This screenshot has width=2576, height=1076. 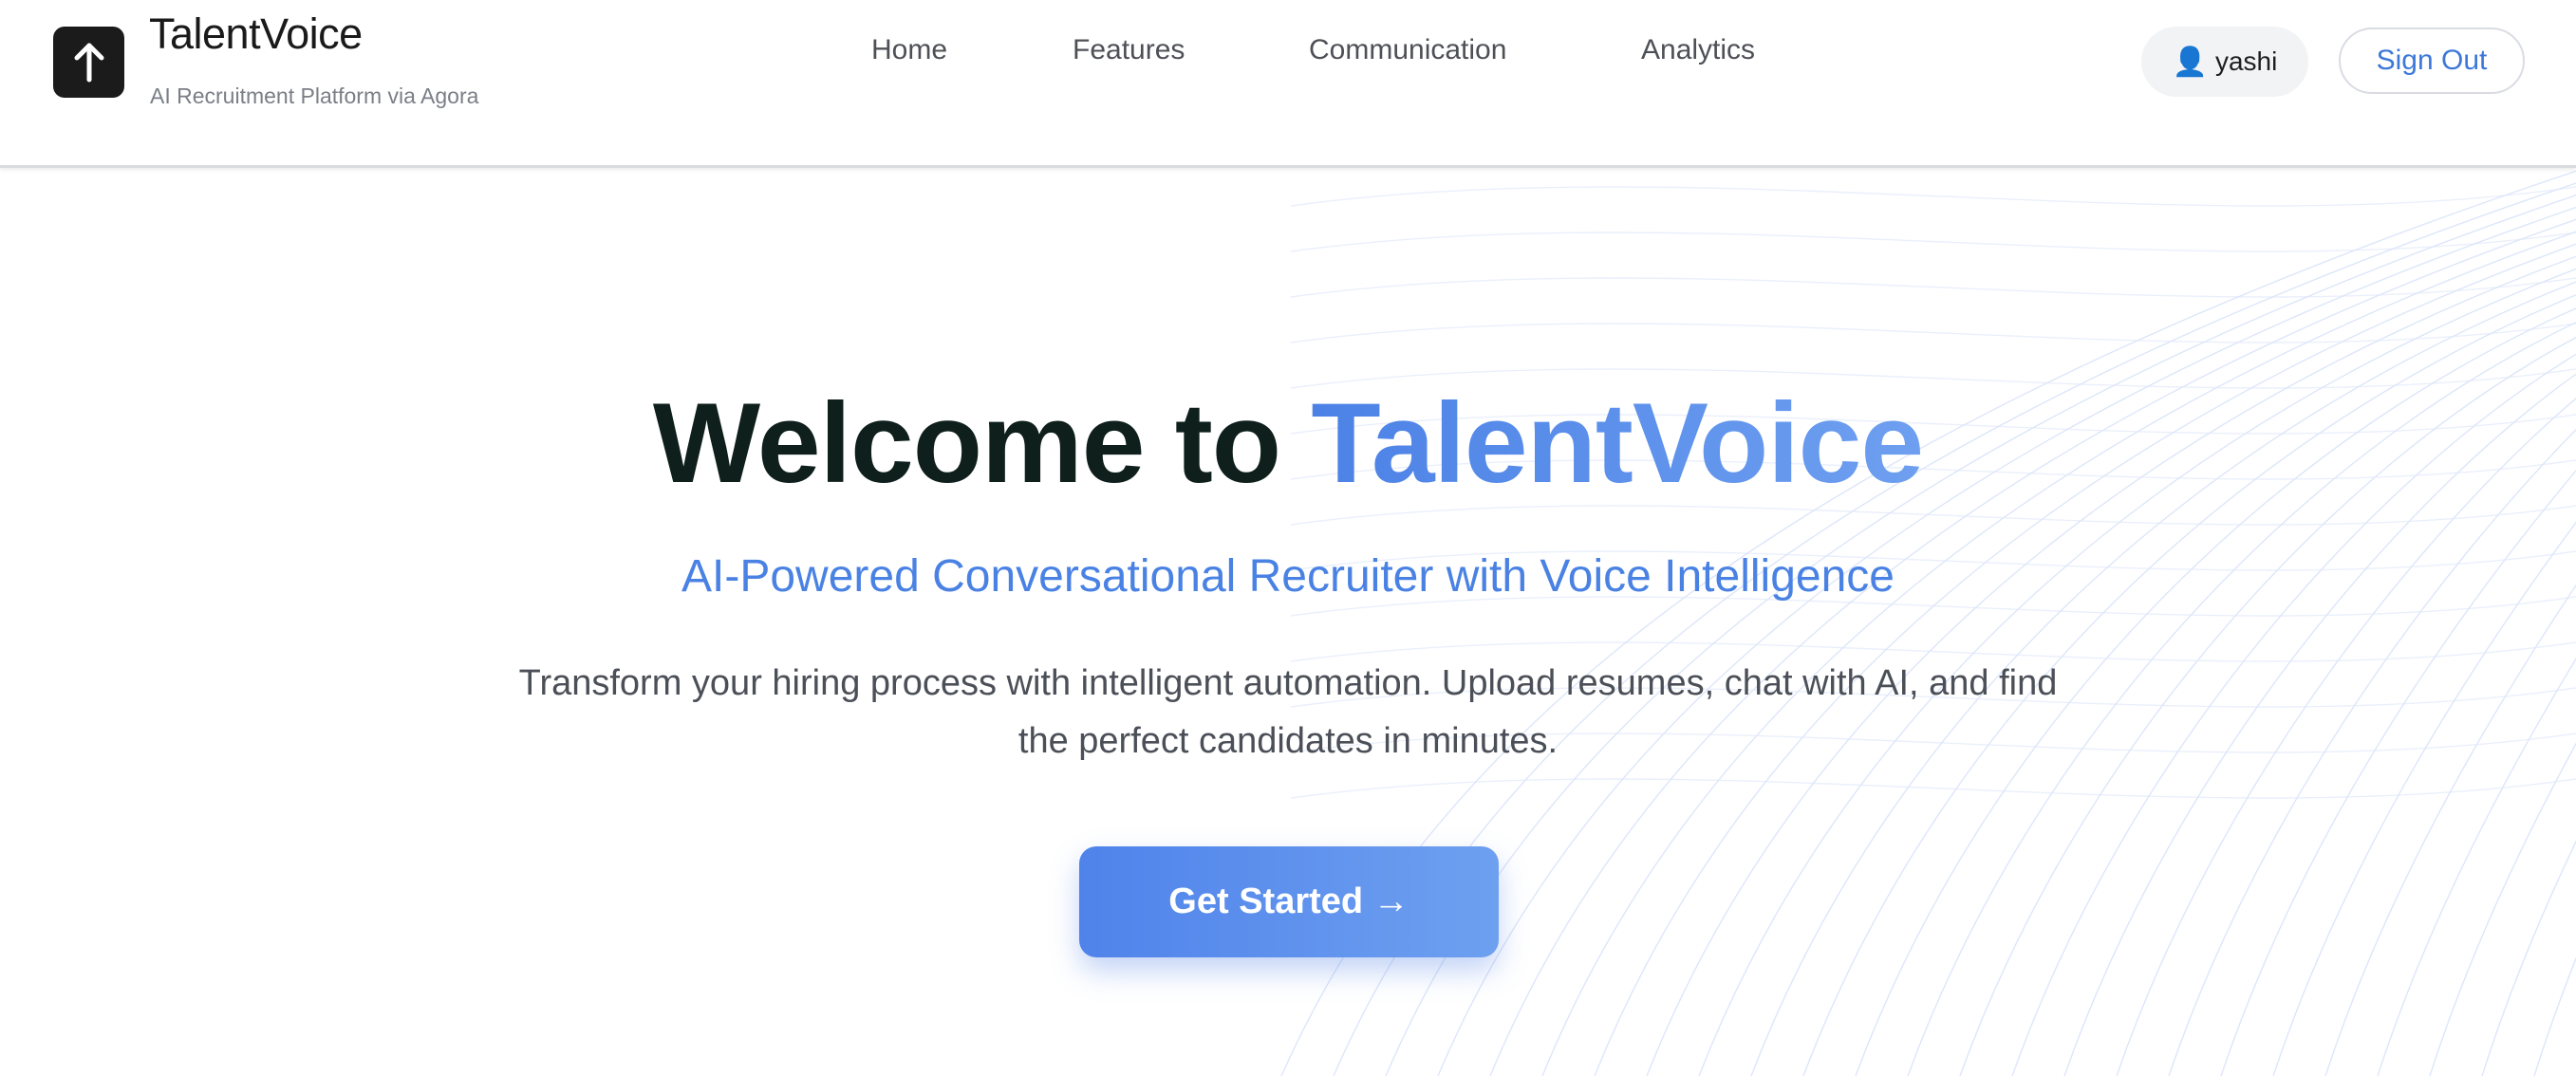 I want to click on hero-title-prefix: Welcome to, so click(x=982, y=443).